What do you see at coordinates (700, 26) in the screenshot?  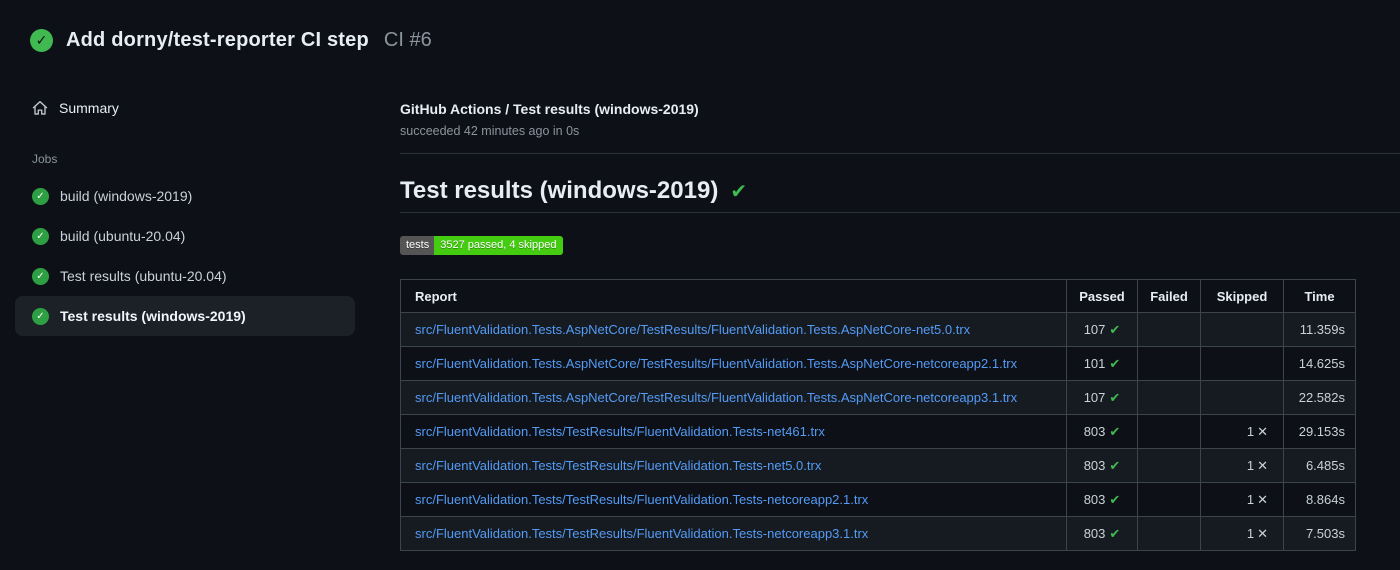 I see `run-header: ✓ Add dorny/test-reporter CI step CI #6` at bounding box center [700, 26].